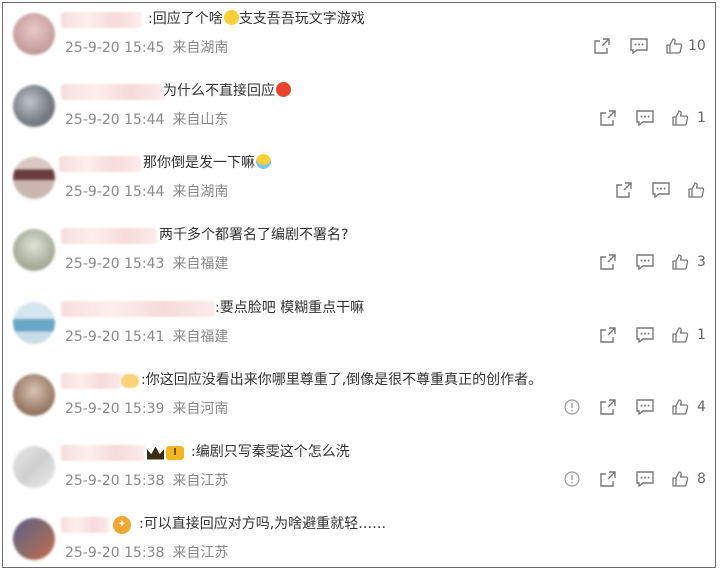  I want to click on comment-text: :编剧只写秦雯这个怎么洗, so click(270, 452).